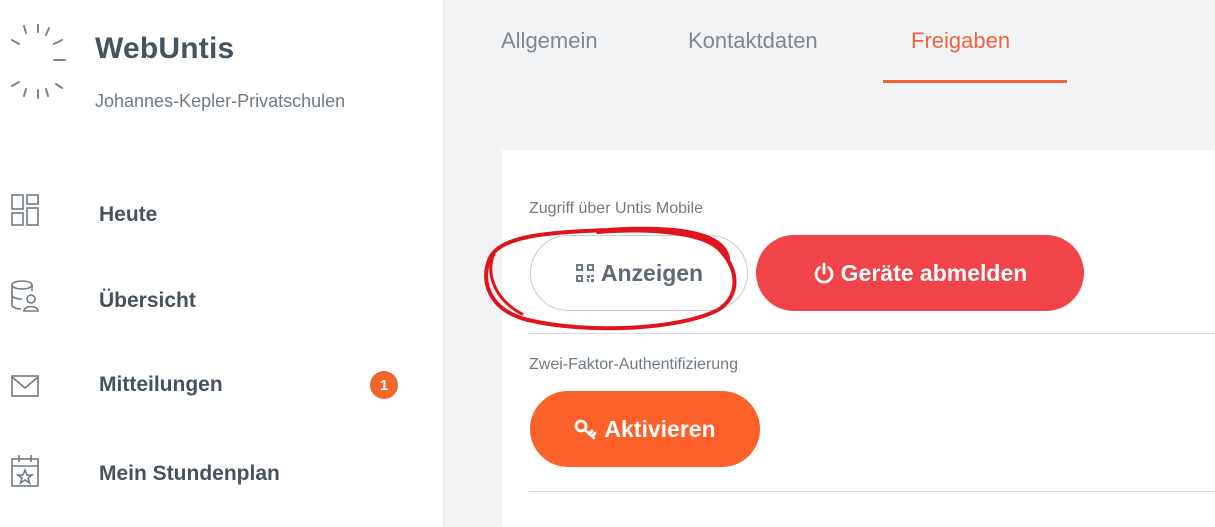  Describe the element at coordinates (616, 208) in the screenshot. I see `mobile-access-label: Zugriff über Untis Mobile` at that location.